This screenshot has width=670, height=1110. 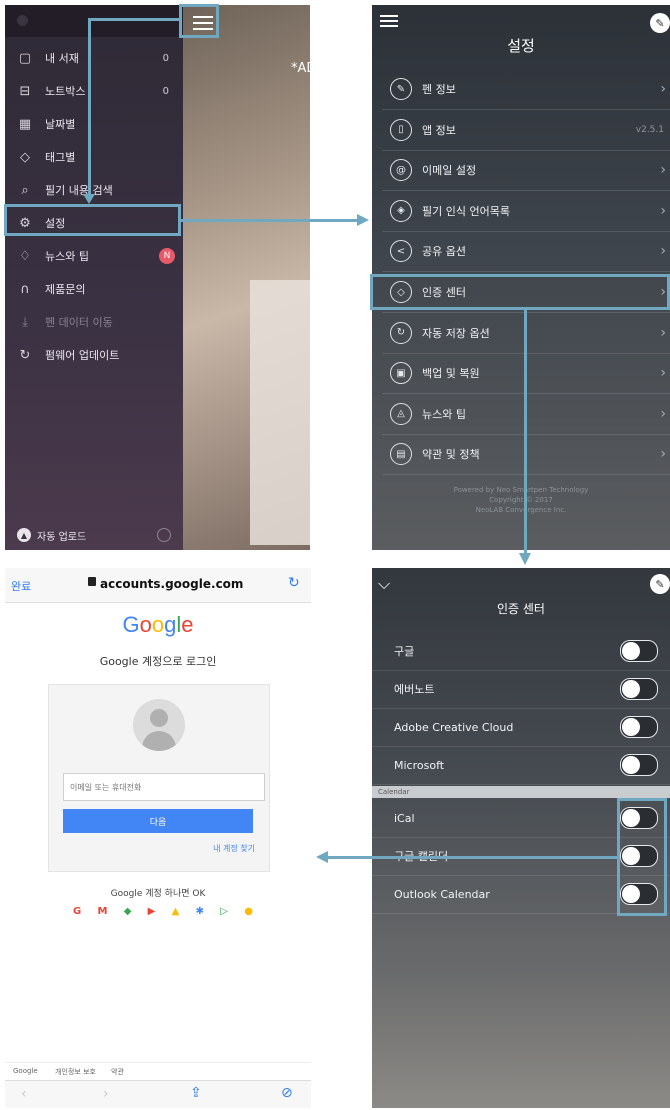 I want to click on url-bar: accounts.google.com, so click(x=171, y=584).